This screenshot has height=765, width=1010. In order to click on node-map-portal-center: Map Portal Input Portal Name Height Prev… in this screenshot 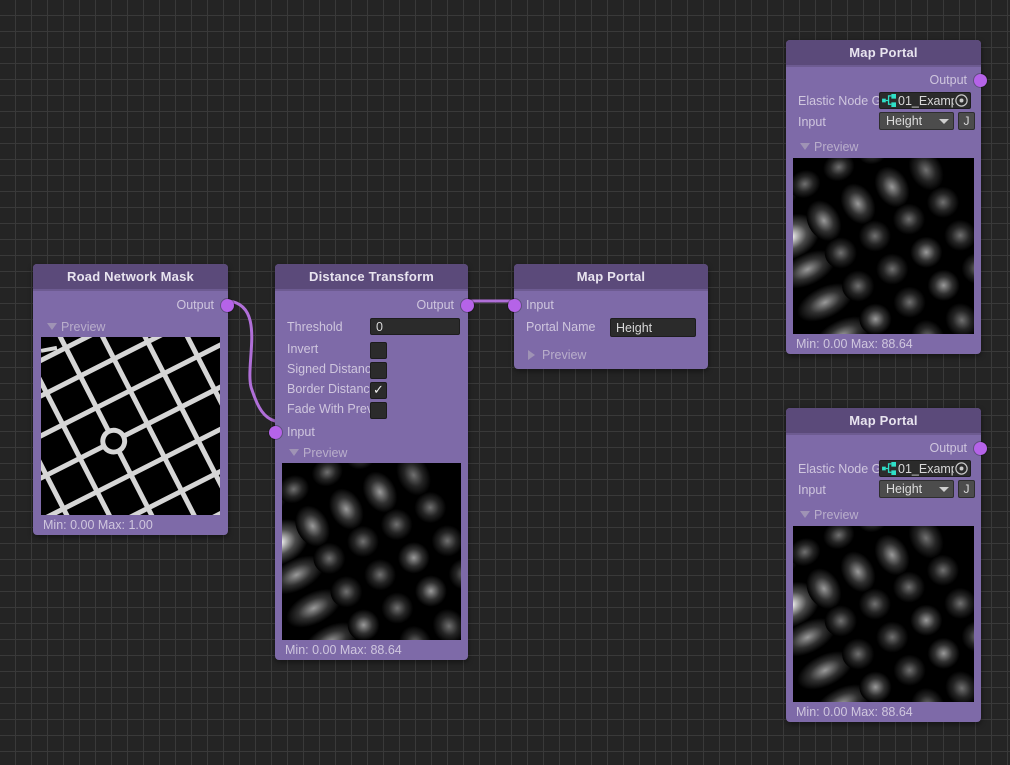, I will do `click(608, 316)`.